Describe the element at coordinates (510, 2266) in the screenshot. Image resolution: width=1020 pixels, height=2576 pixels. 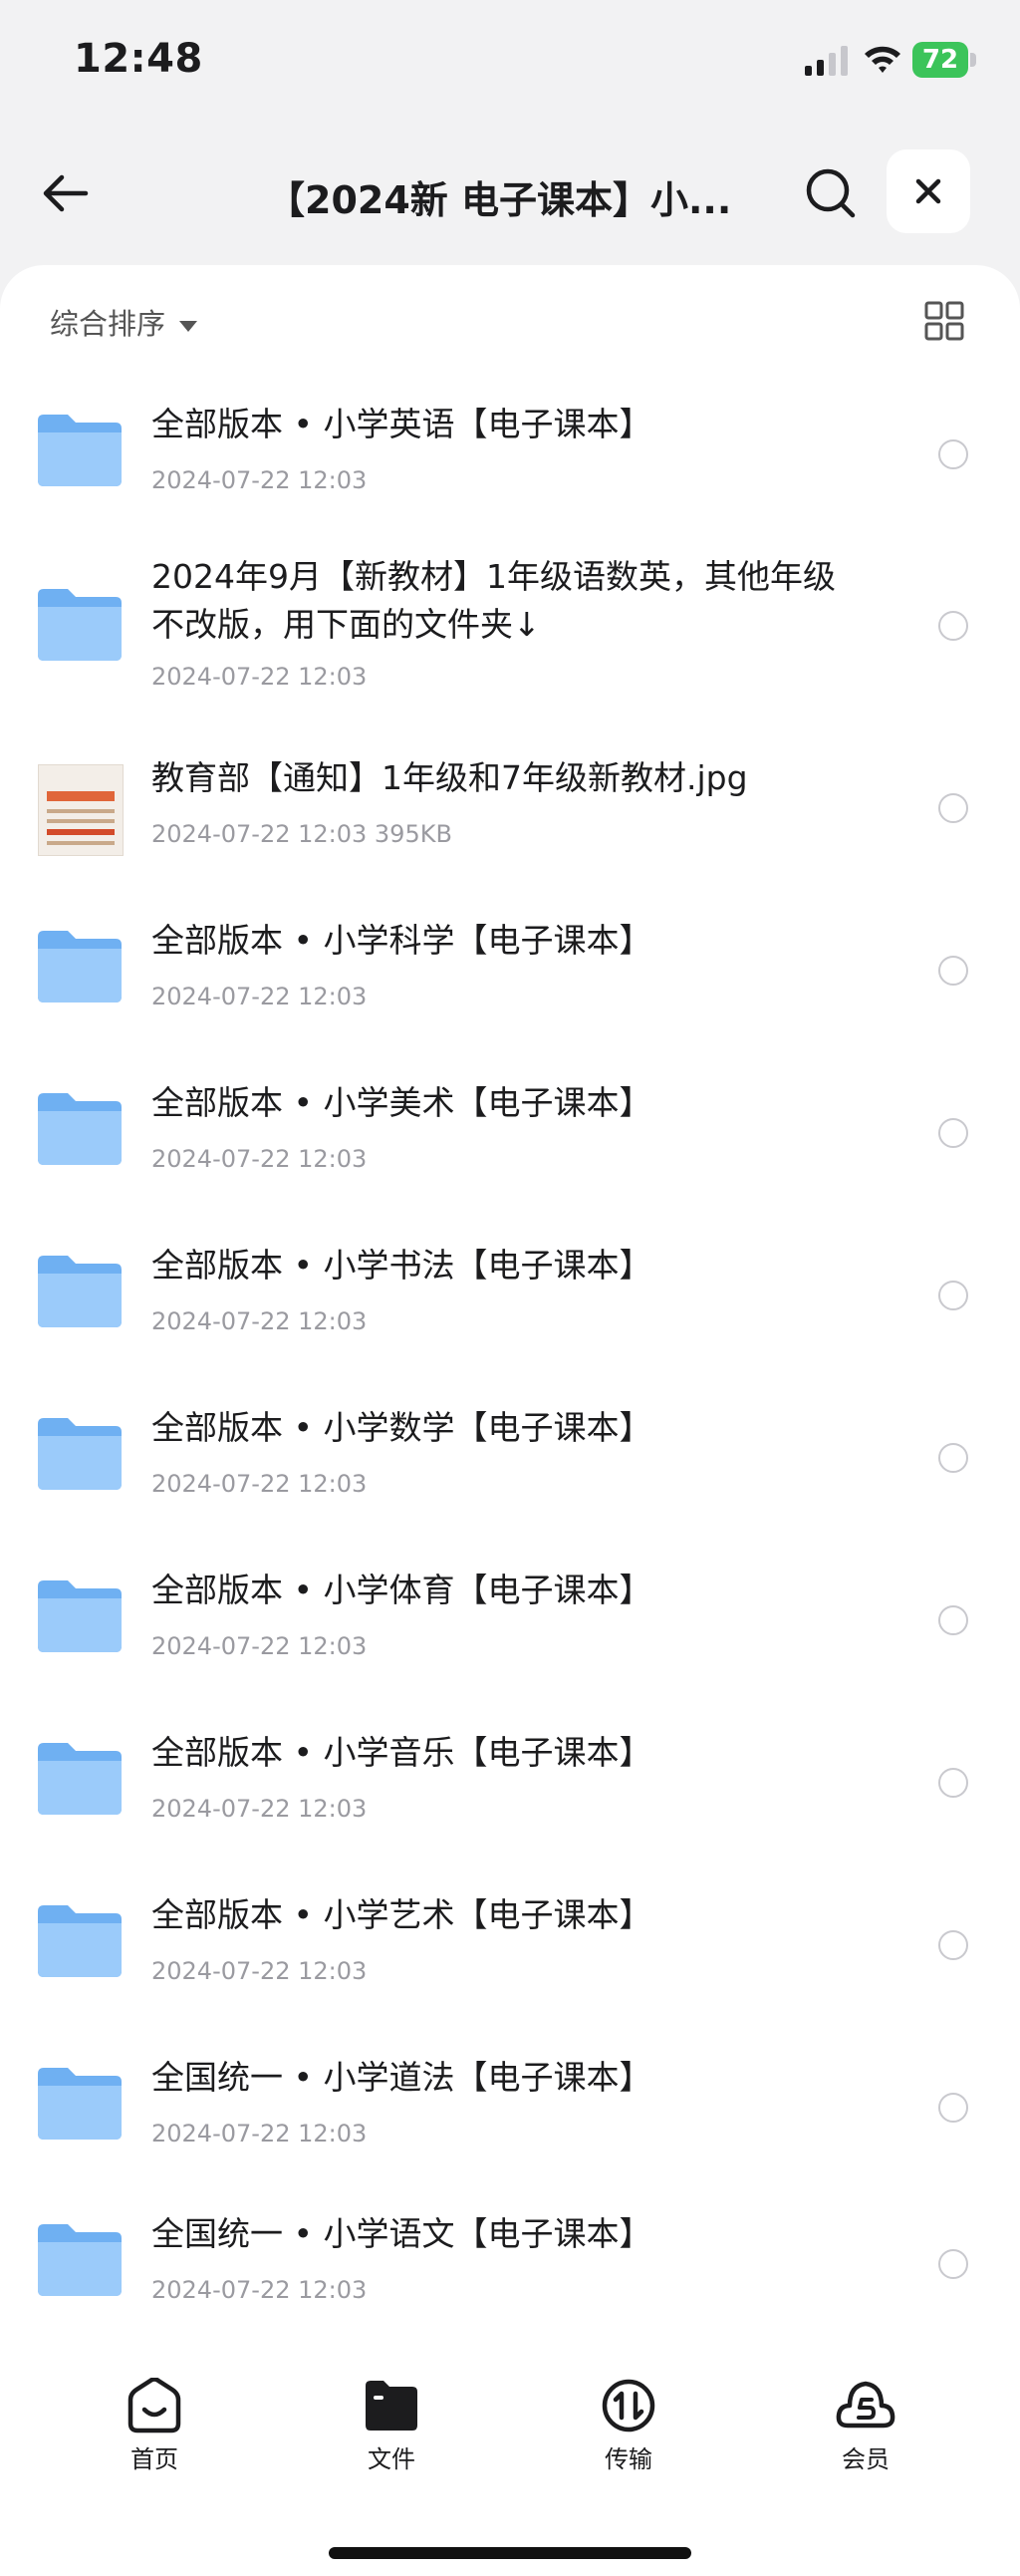
I see `file-row: 全国统一 • 小学语文【电子课本】 2024-07-22 12:03` at that location.